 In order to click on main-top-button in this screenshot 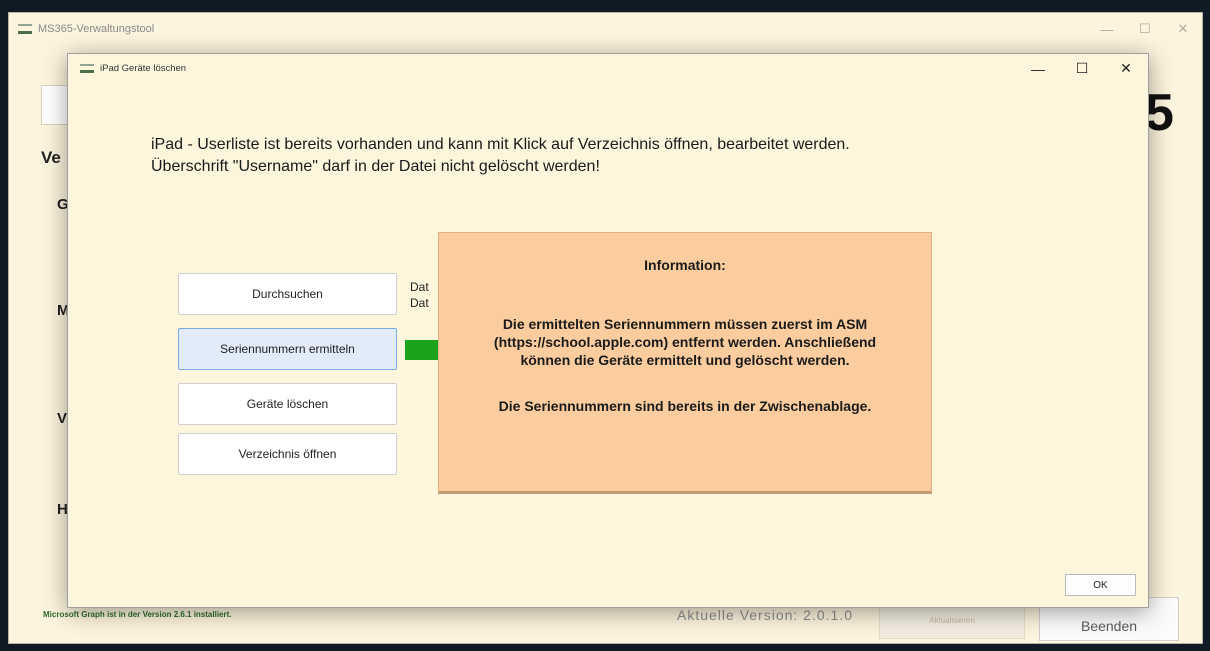, I will do `click(55, 105)`.